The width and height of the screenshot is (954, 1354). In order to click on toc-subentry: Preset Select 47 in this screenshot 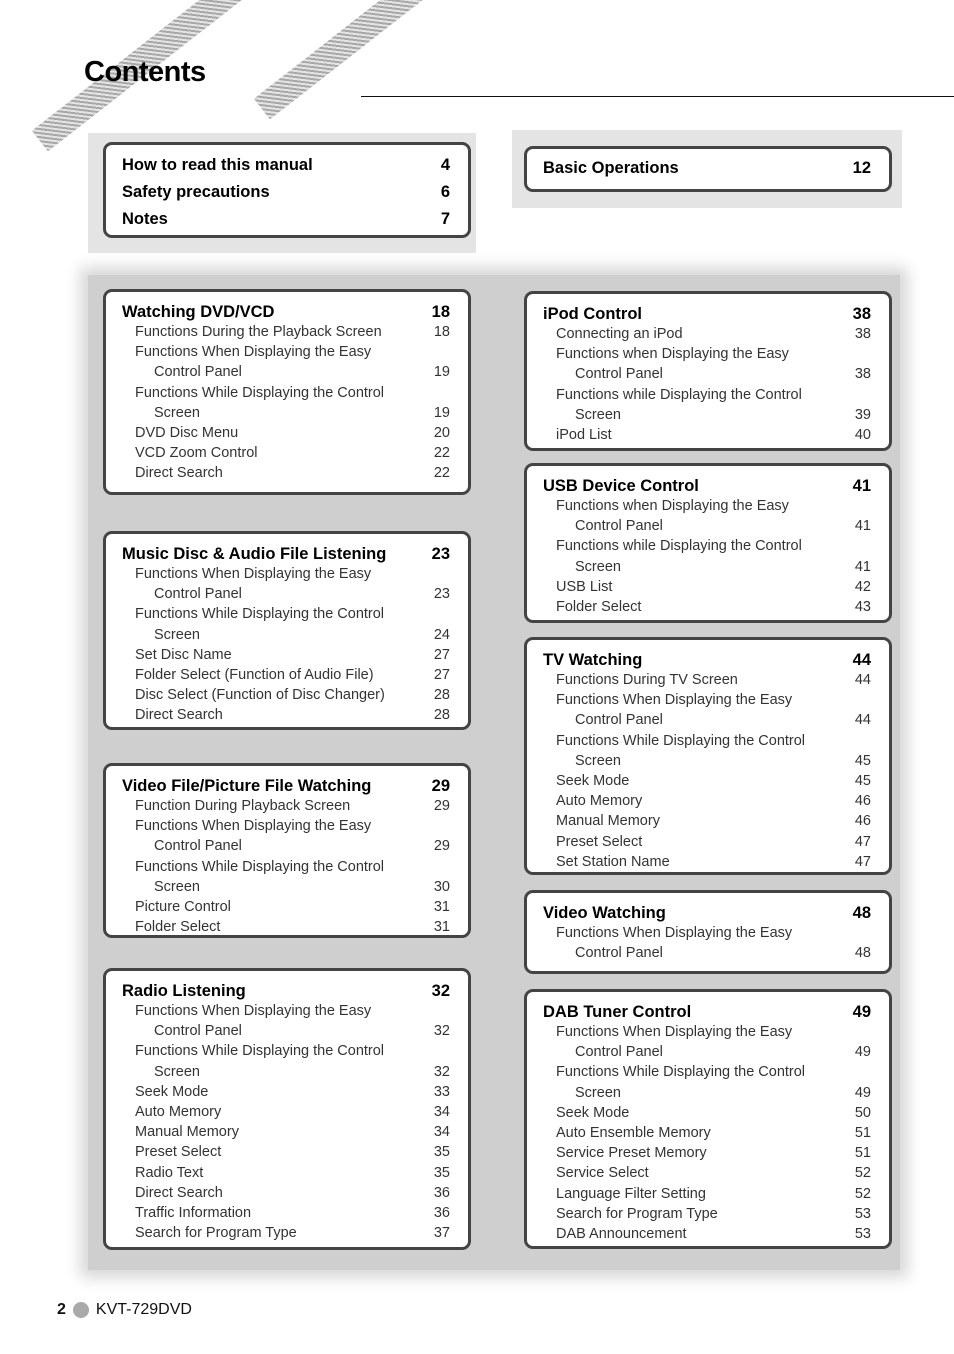, I will do `click(707, 842)`.